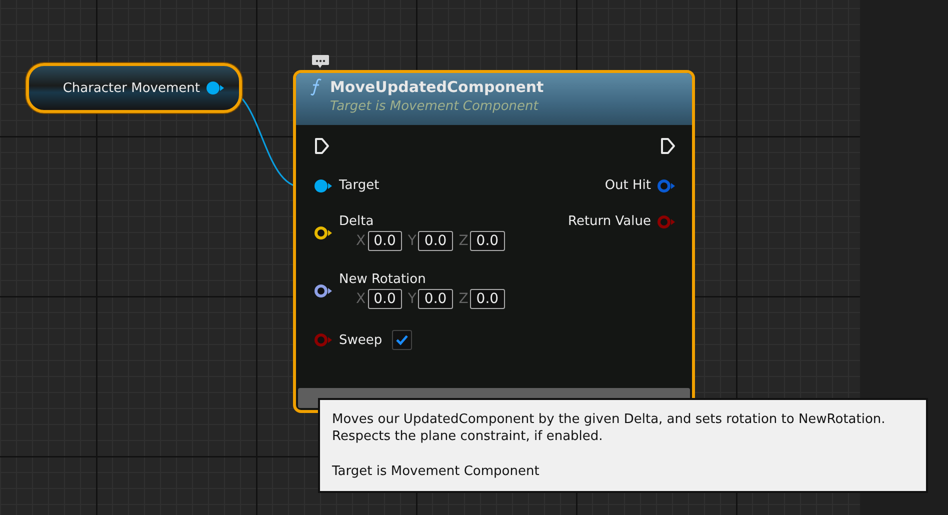 The height and width of the screenshot is (515, 948). I want to click on comment-bubble-icon, so click(320, 62).